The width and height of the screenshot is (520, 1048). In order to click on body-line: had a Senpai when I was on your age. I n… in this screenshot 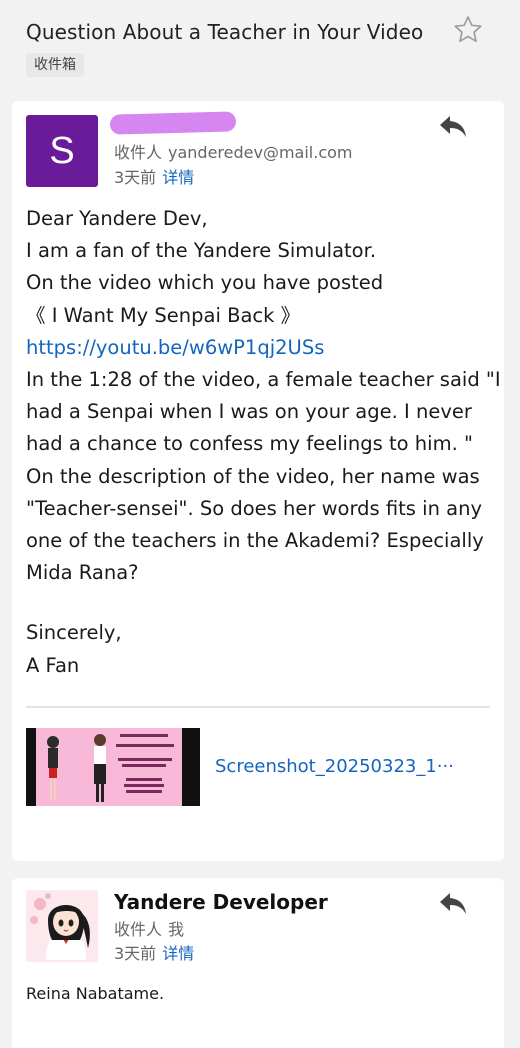, I will do `click(249, 412)`.